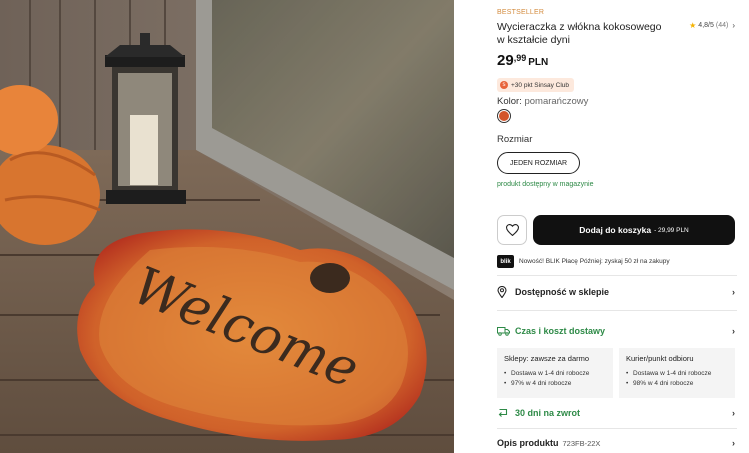 The height and width of the screenshot is (453, 749). What do you see at coordinates (677, 384) in the screenshot?
I see `list-item: 98% w 4 dni robocze` at bounding box center [677, 384].